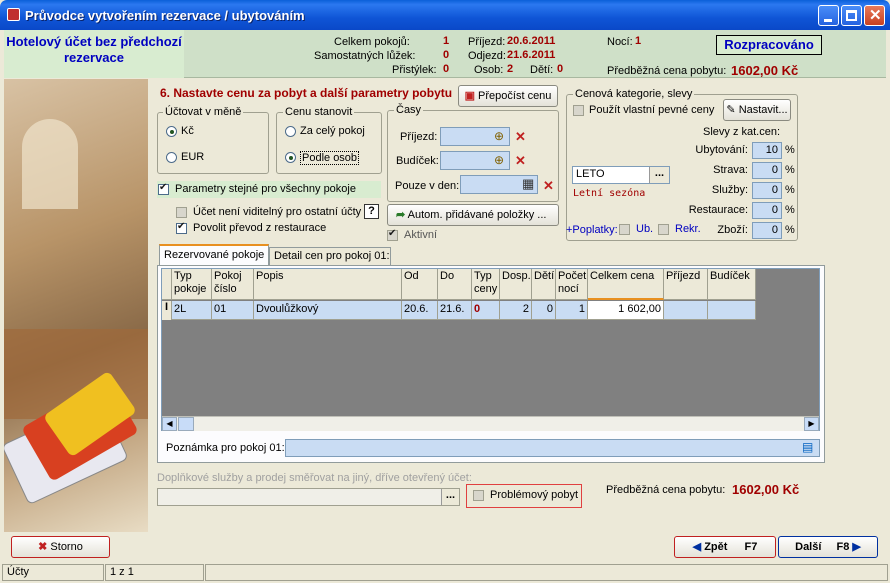  Describe the element at coordinates (420, 310) in the screenshot. I see `table-cell: 20.6.` at that location.